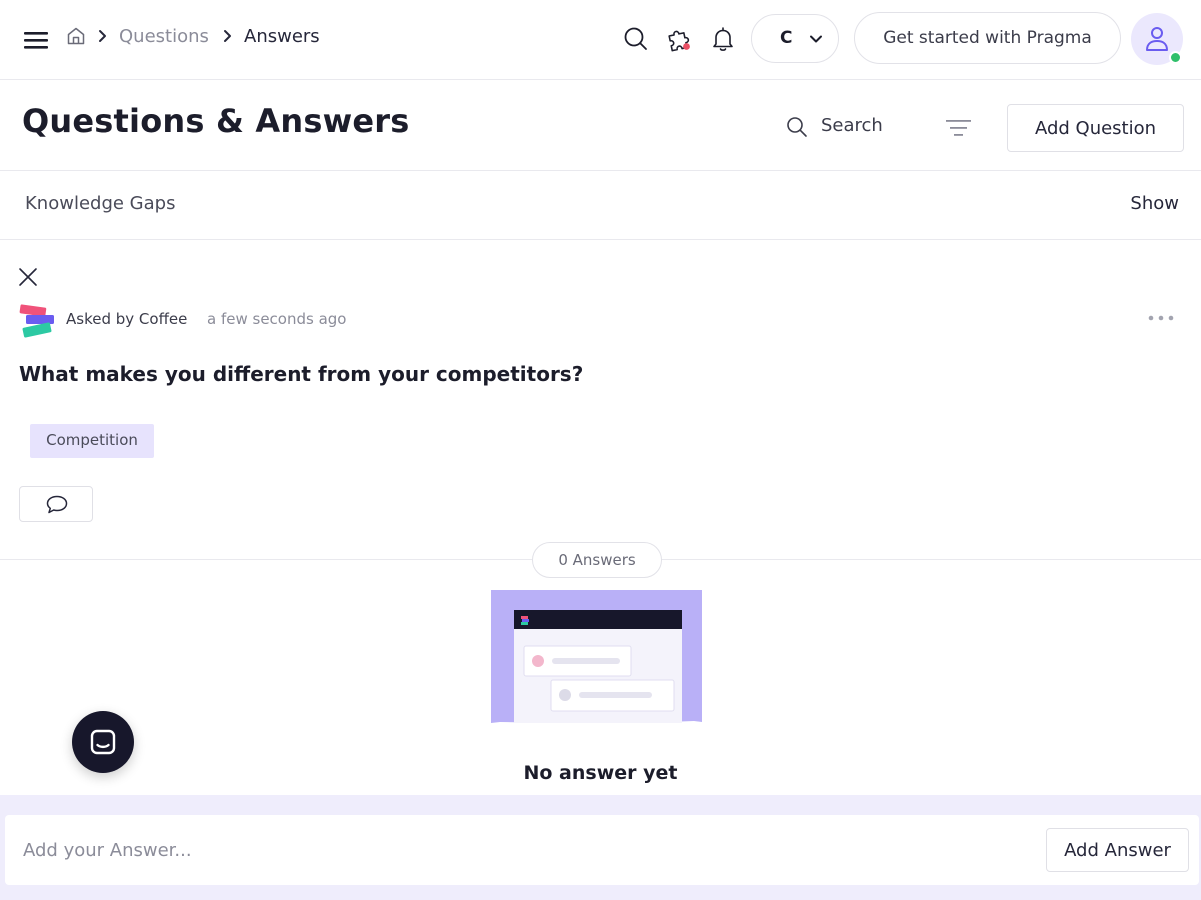 The height and width of the screenshot is (900, 1201). I want to click on empty-state-text: No answer yet, so click(600, 773).